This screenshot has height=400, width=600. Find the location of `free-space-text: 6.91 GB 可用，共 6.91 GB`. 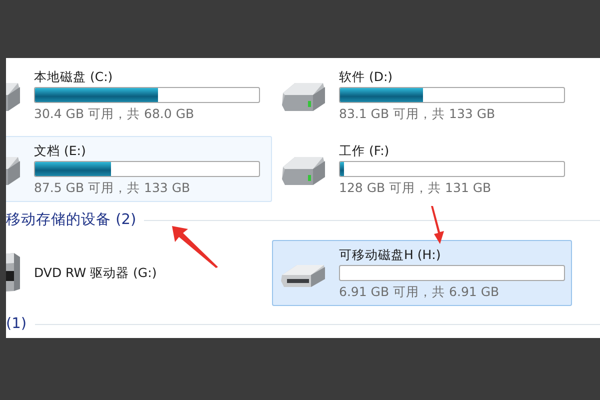

free-space-text: 6.91 GB 可用，共 6.91 GB is located at coordinates (419, 291).